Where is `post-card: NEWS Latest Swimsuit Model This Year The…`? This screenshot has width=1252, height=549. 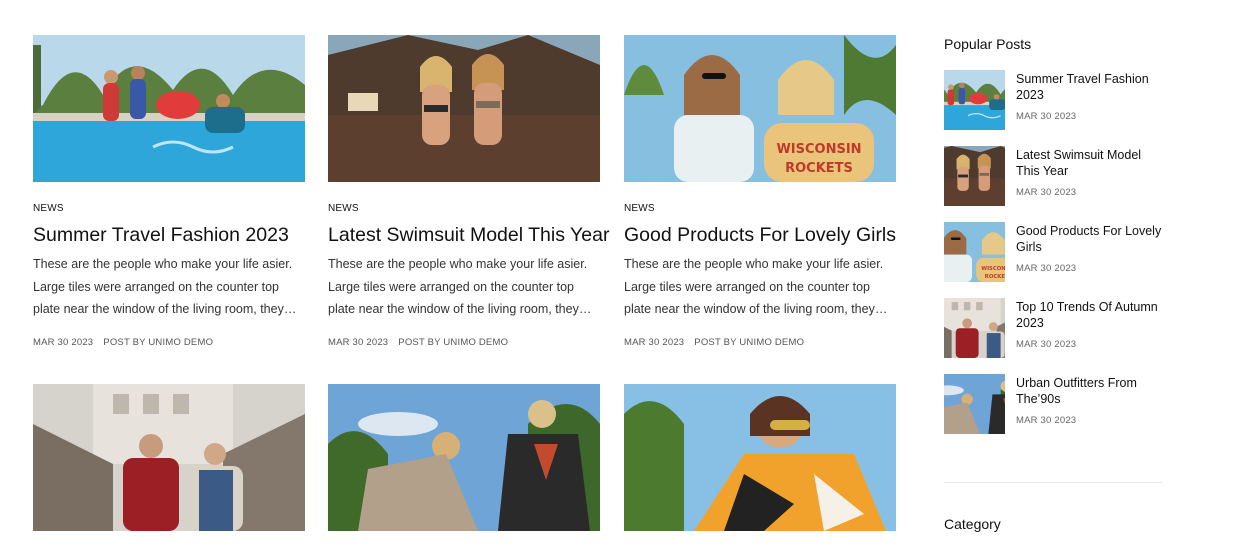 post-card: NEWS Latest Swimsuit Model This Year The… is located at coordinates (468, 191).